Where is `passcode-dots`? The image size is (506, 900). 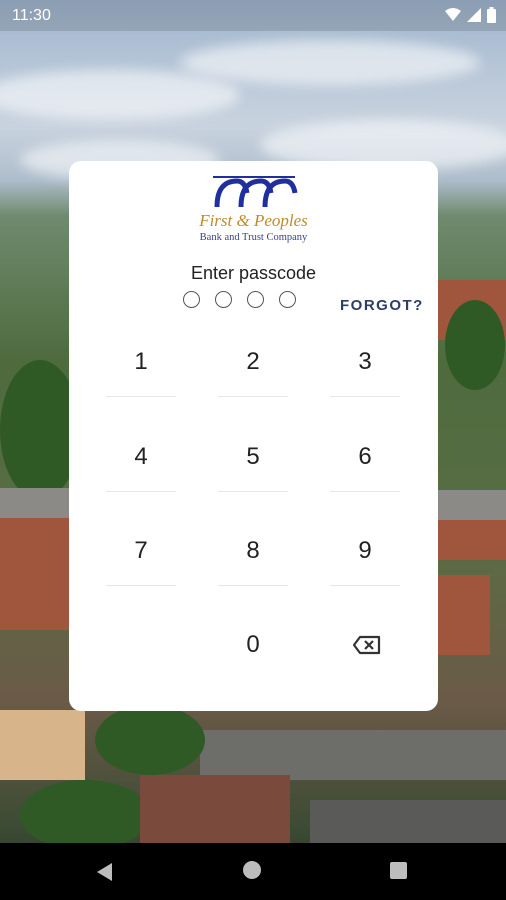
passcode-dots is located at coordinates (239, 299).